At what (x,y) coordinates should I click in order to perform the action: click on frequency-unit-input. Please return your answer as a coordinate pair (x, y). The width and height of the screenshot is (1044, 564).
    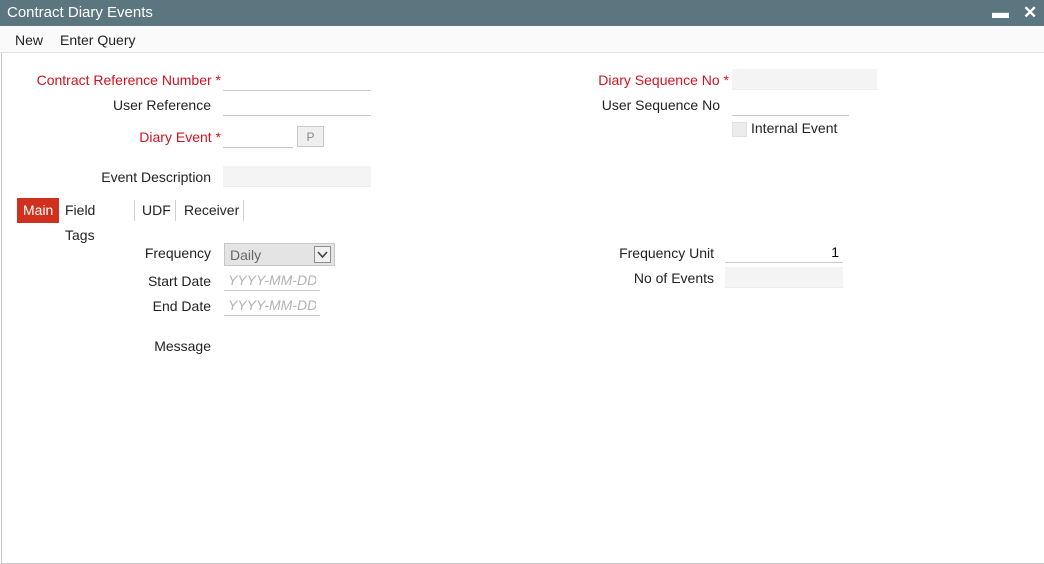
    Looking at the image, I should click on (784, 252).